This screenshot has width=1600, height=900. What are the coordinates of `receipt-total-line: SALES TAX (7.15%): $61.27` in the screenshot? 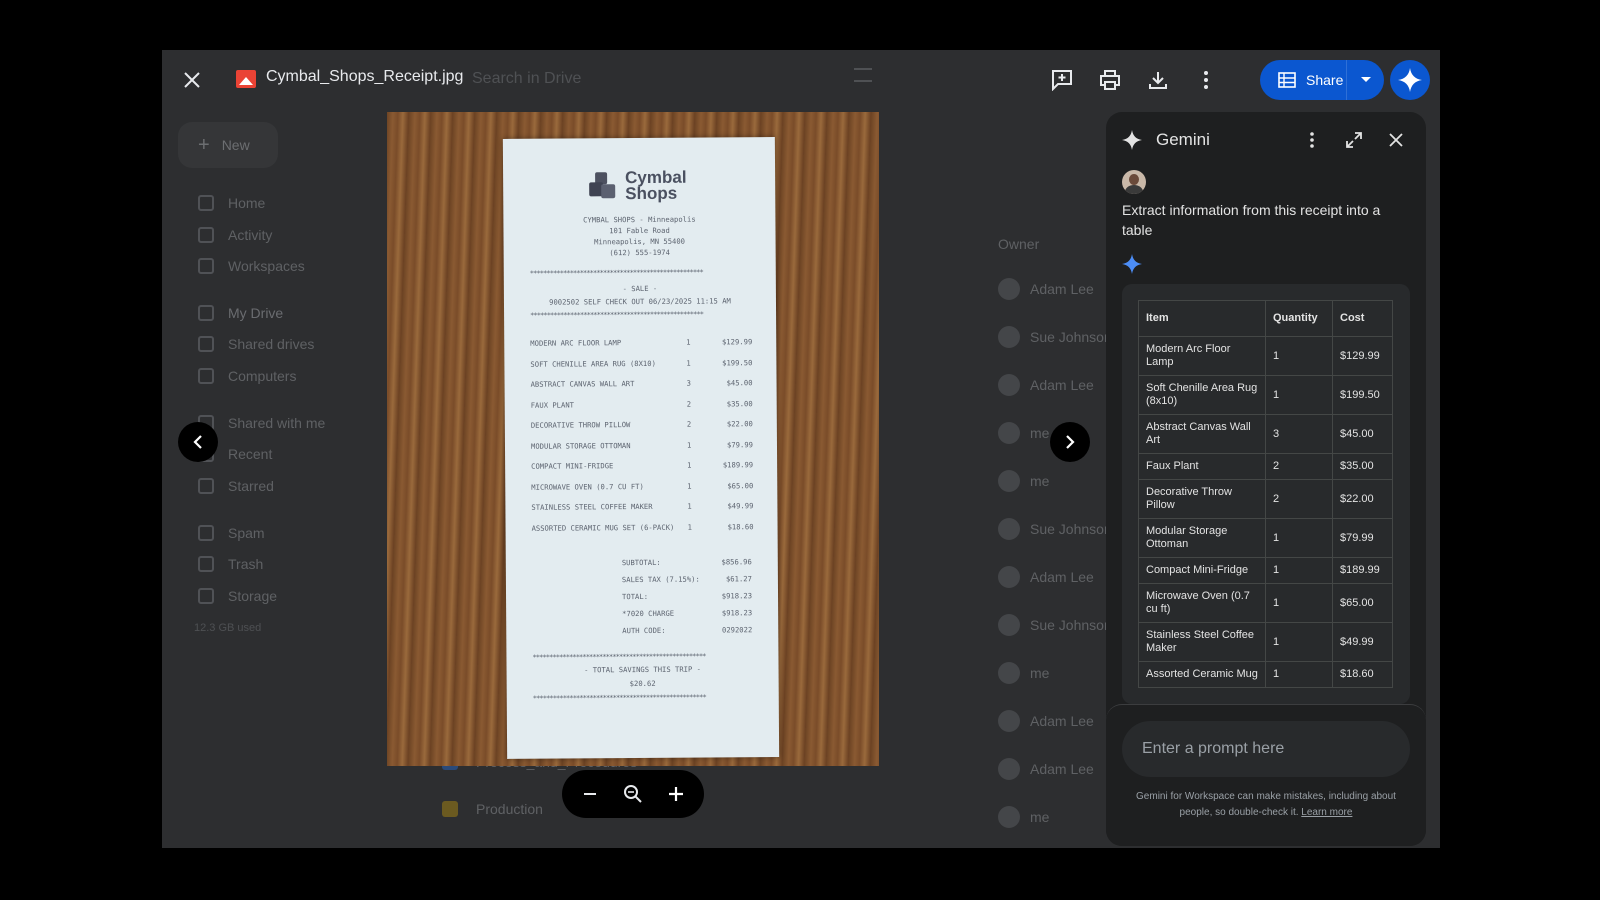 It's located at (686, 579).